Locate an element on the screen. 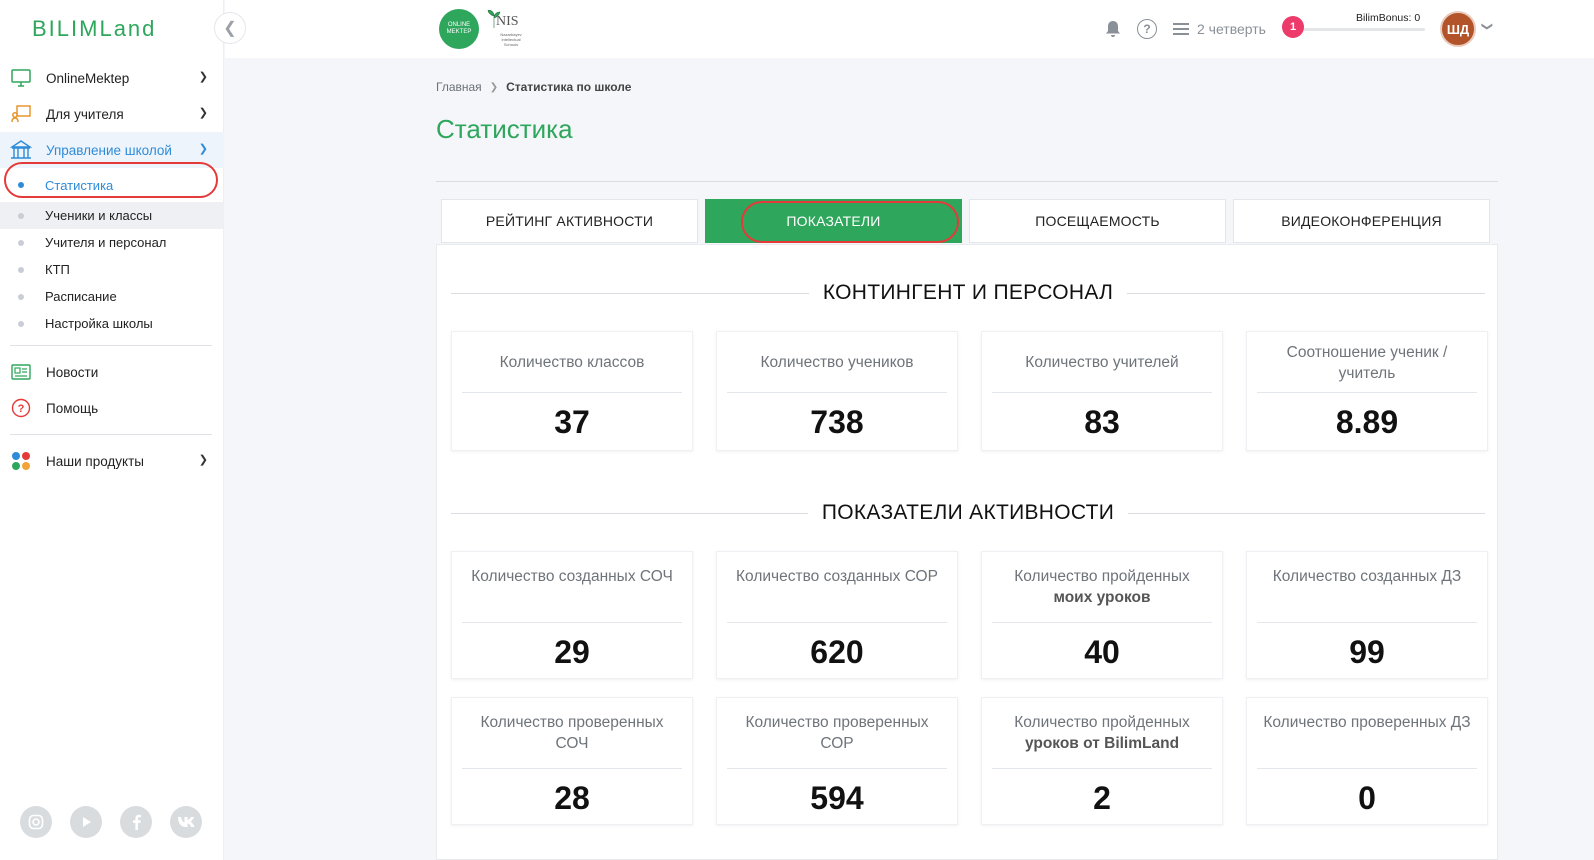 Image resolution: width=1594 pixels, height=860 pixels. sidebar-item-label: Для учителя is located at coordinates (85, 114).